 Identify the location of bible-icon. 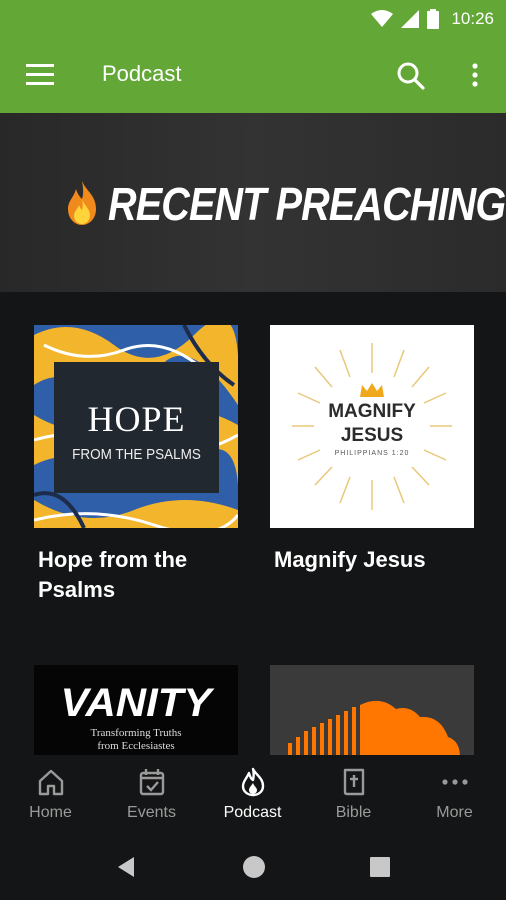
(354, 782).